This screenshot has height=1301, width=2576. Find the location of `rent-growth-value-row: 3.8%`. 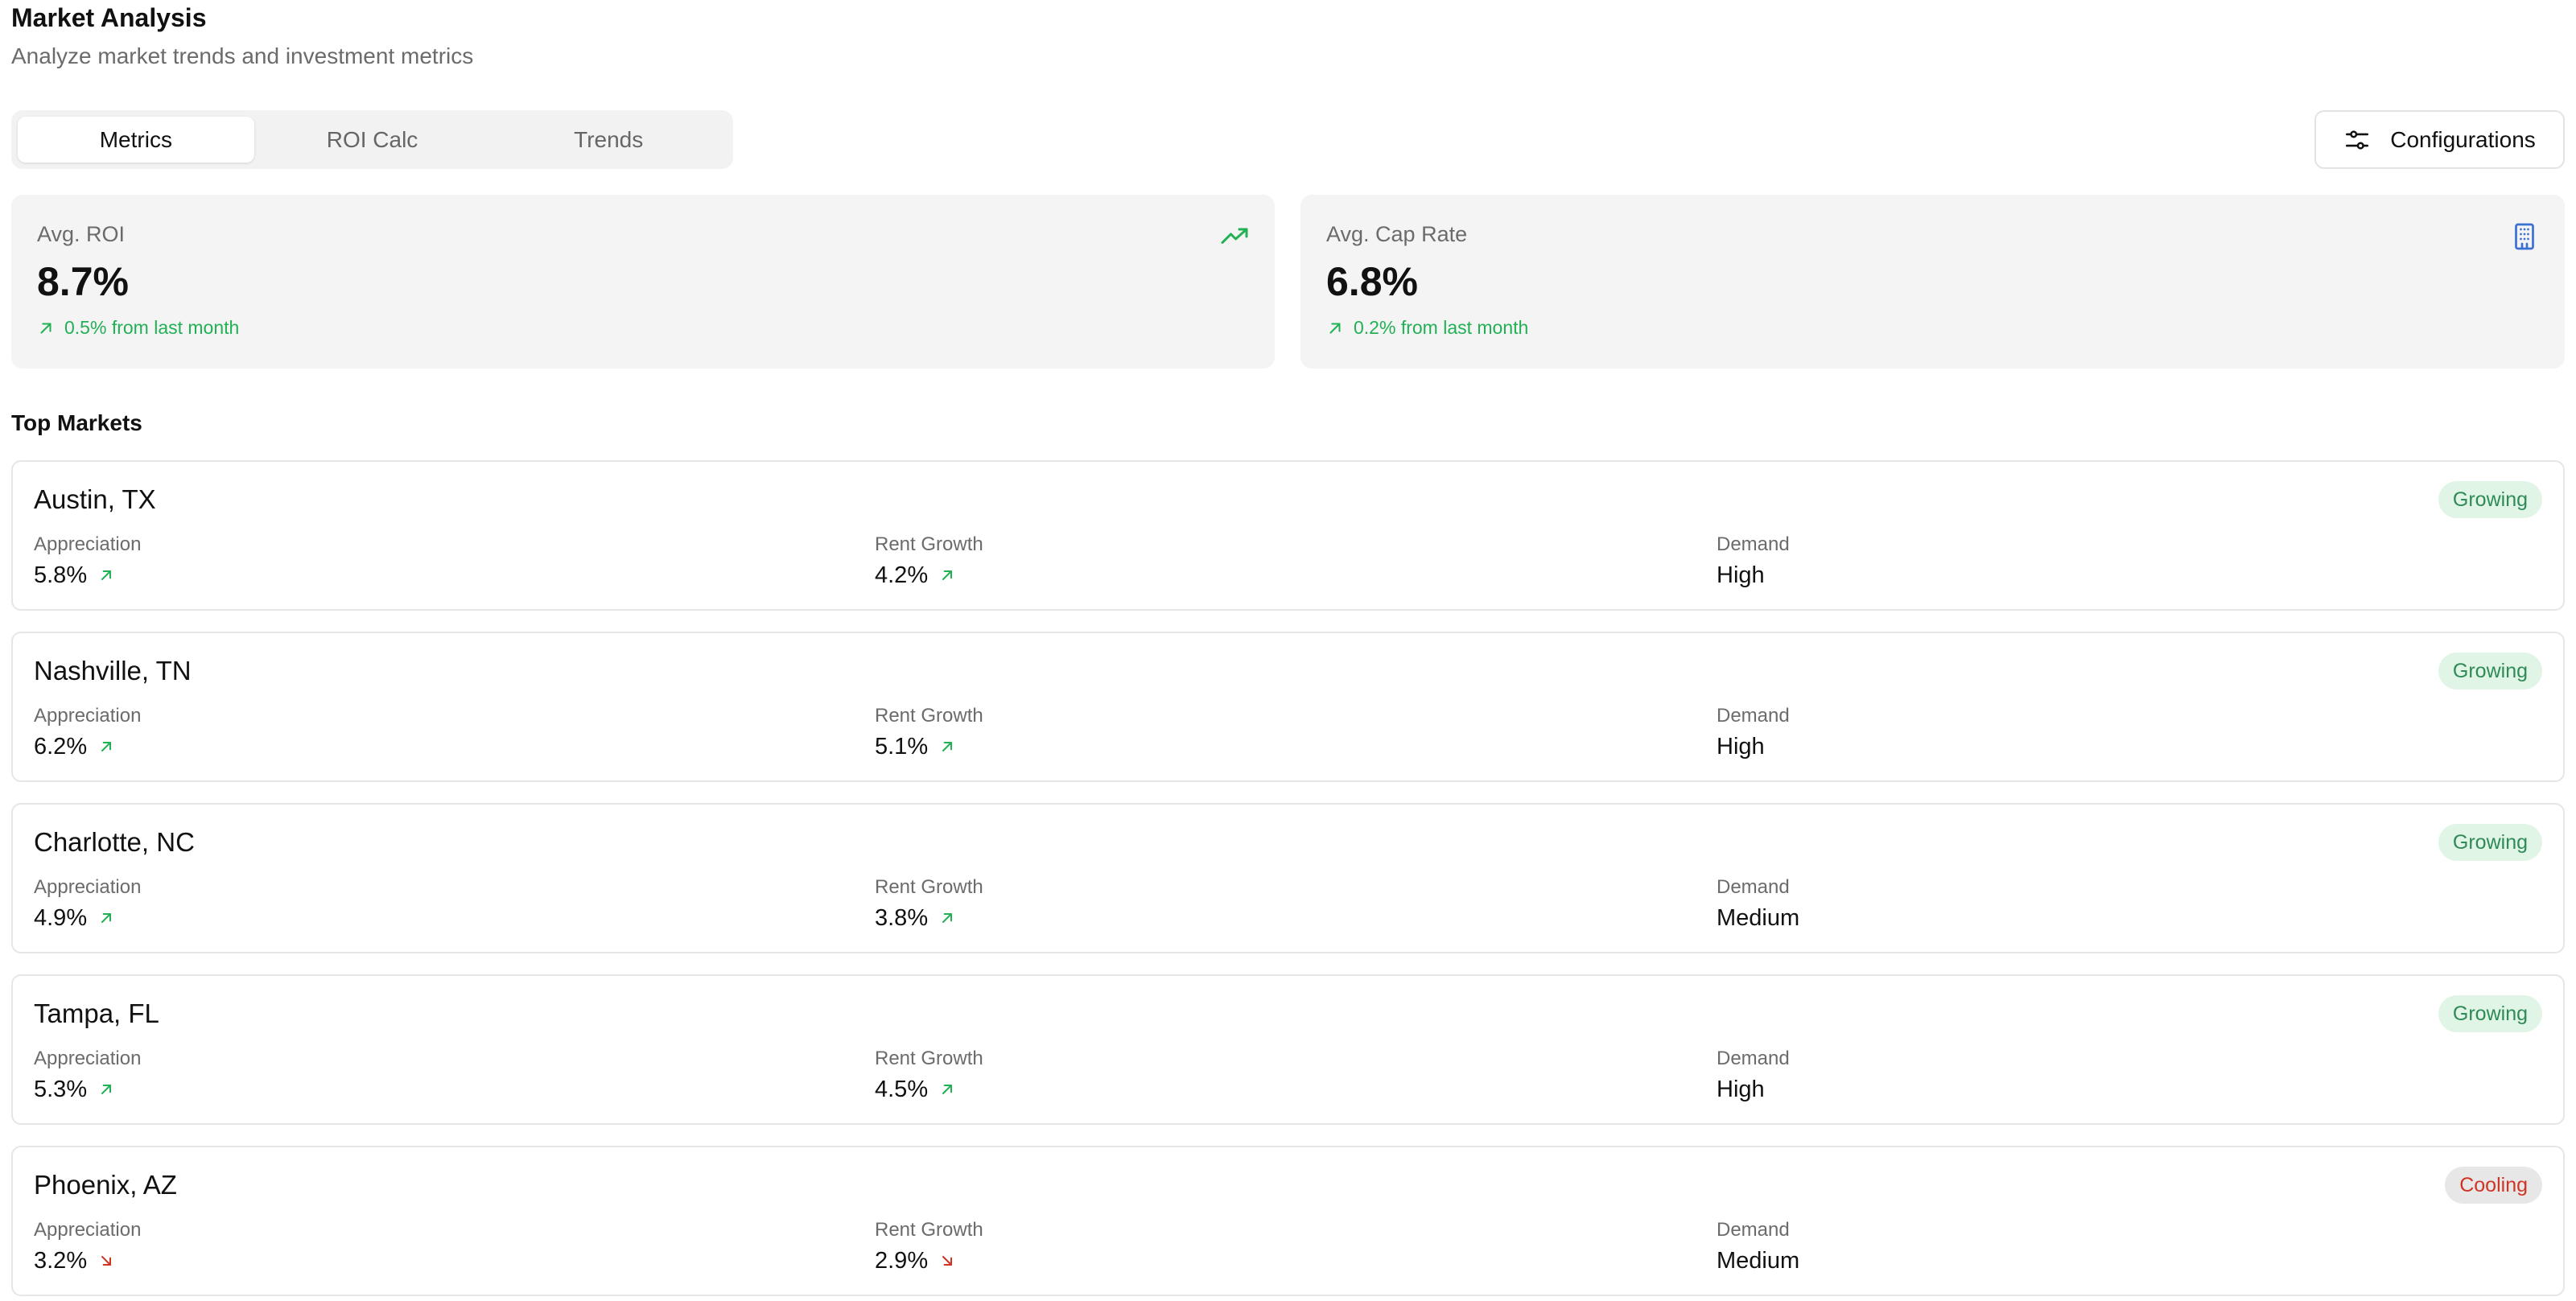

rent-growth-value-row: 3.8% is located at coordinates (929, 918).